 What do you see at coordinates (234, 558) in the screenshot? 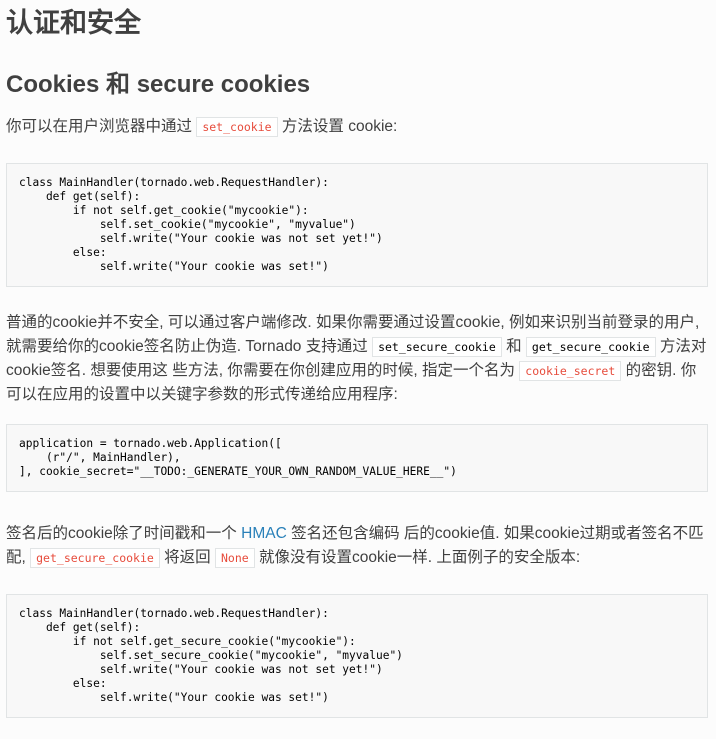
I see `inline-code-none: None` at bounding box center [234, 558].